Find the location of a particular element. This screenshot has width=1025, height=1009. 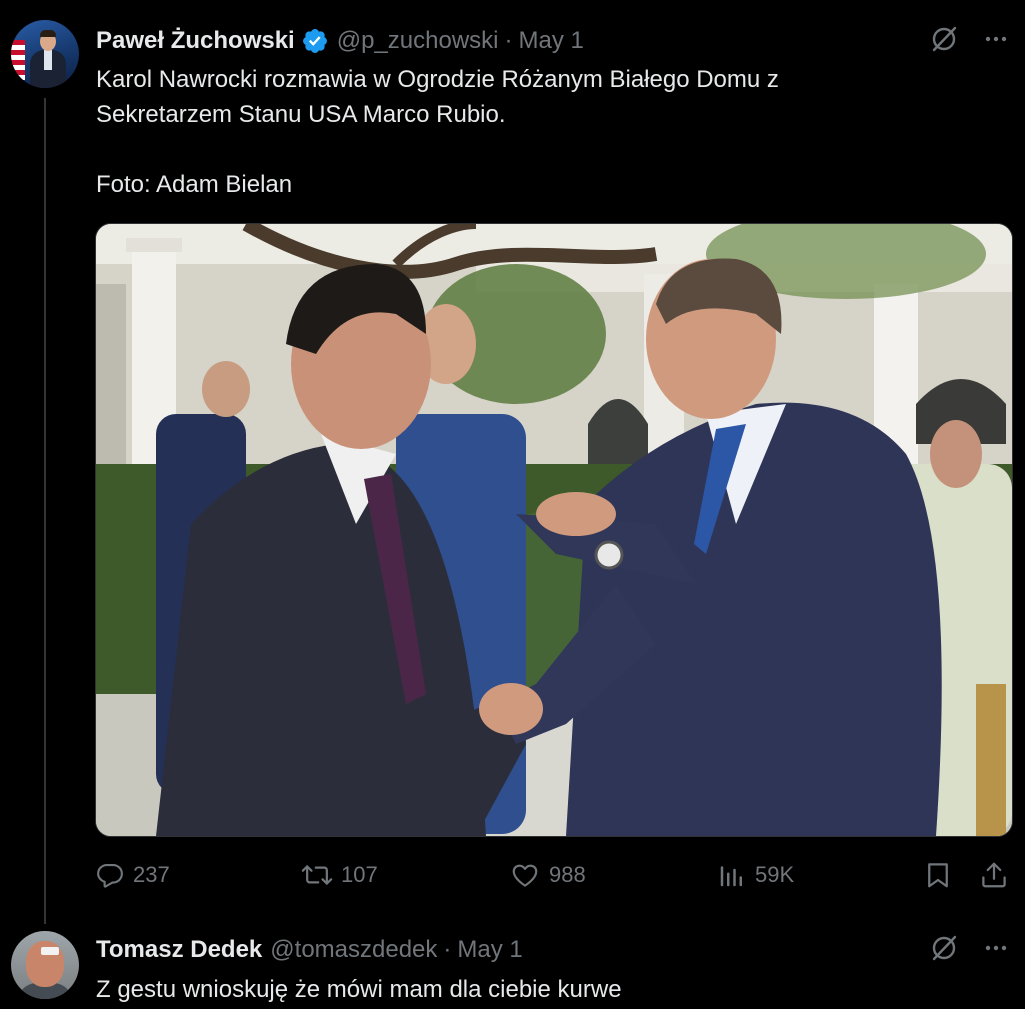

reply-icon is located at coordinates (110, 875).